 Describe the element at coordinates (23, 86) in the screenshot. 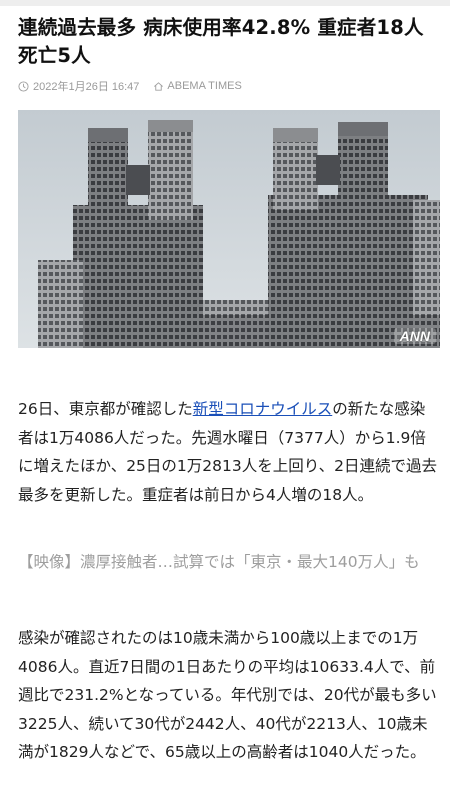

I see `clock-icon` at that location.